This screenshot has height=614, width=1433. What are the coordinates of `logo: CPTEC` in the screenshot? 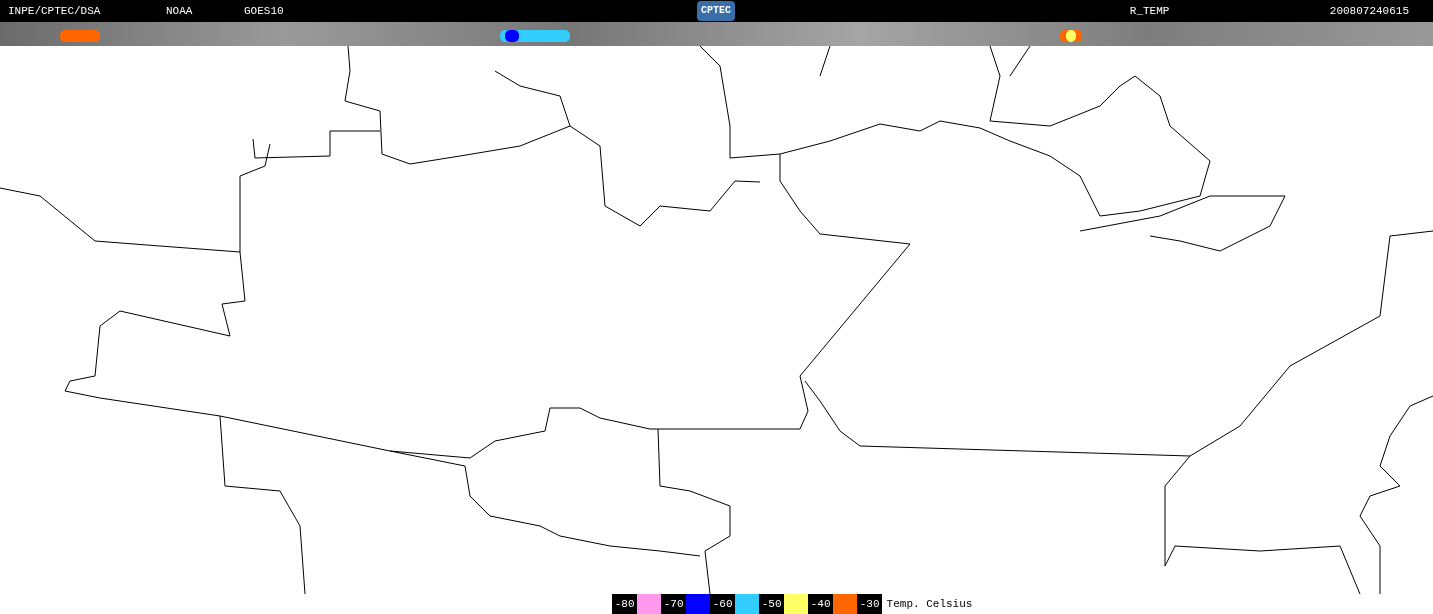 It's located at (715, 11).